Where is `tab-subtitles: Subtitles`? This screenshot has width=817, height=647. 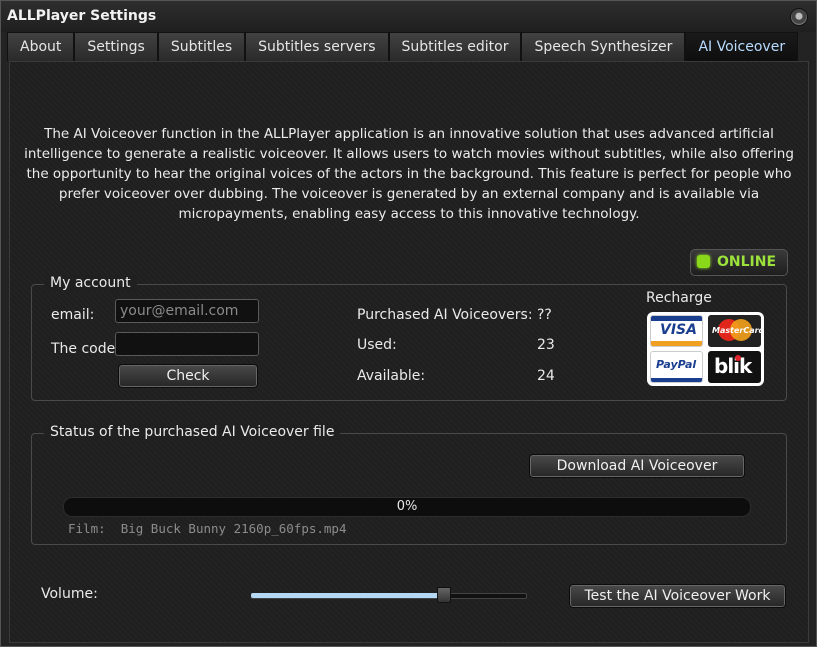 tab-subtitles: Subtitles is located at coordinates (201, 46).